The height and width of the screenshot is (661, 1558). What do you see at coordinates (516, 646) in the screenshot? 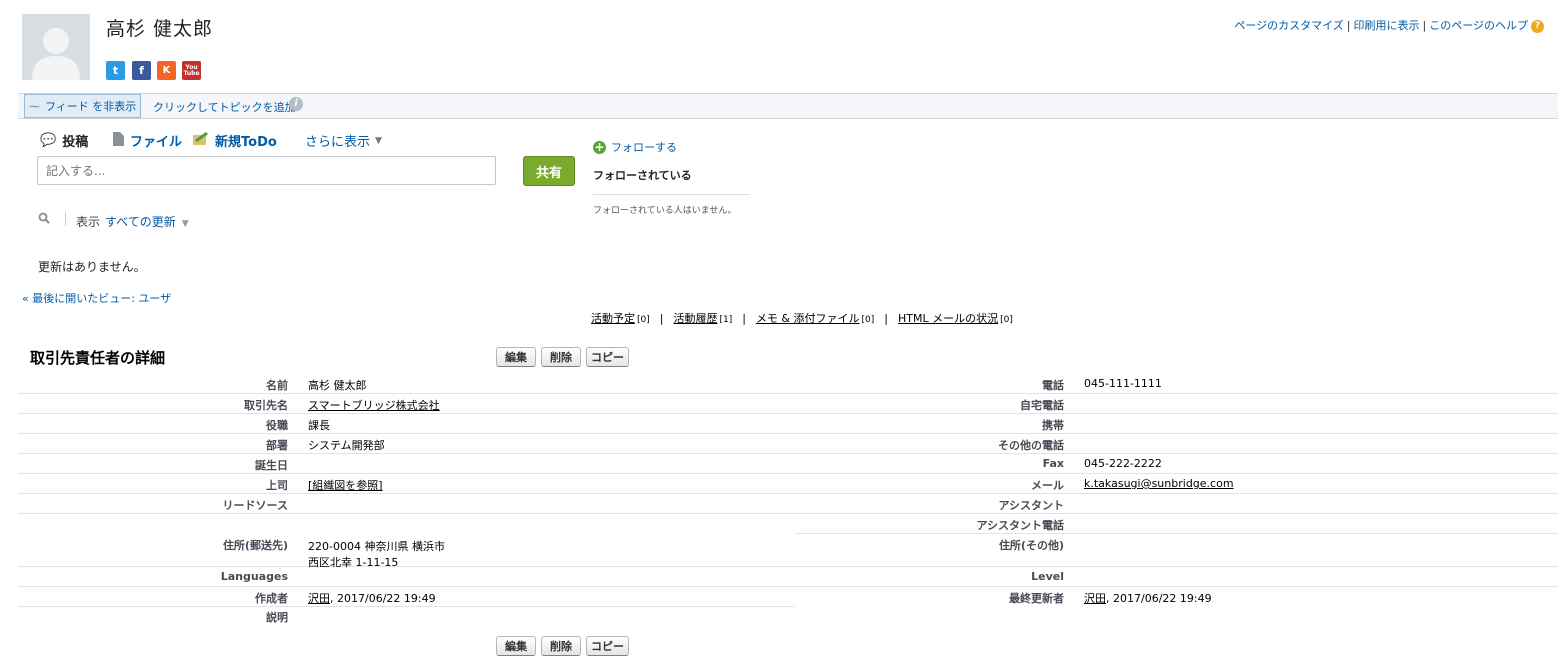
I see `edit-button-bottom: 編集` at bounding box center [516, 646].